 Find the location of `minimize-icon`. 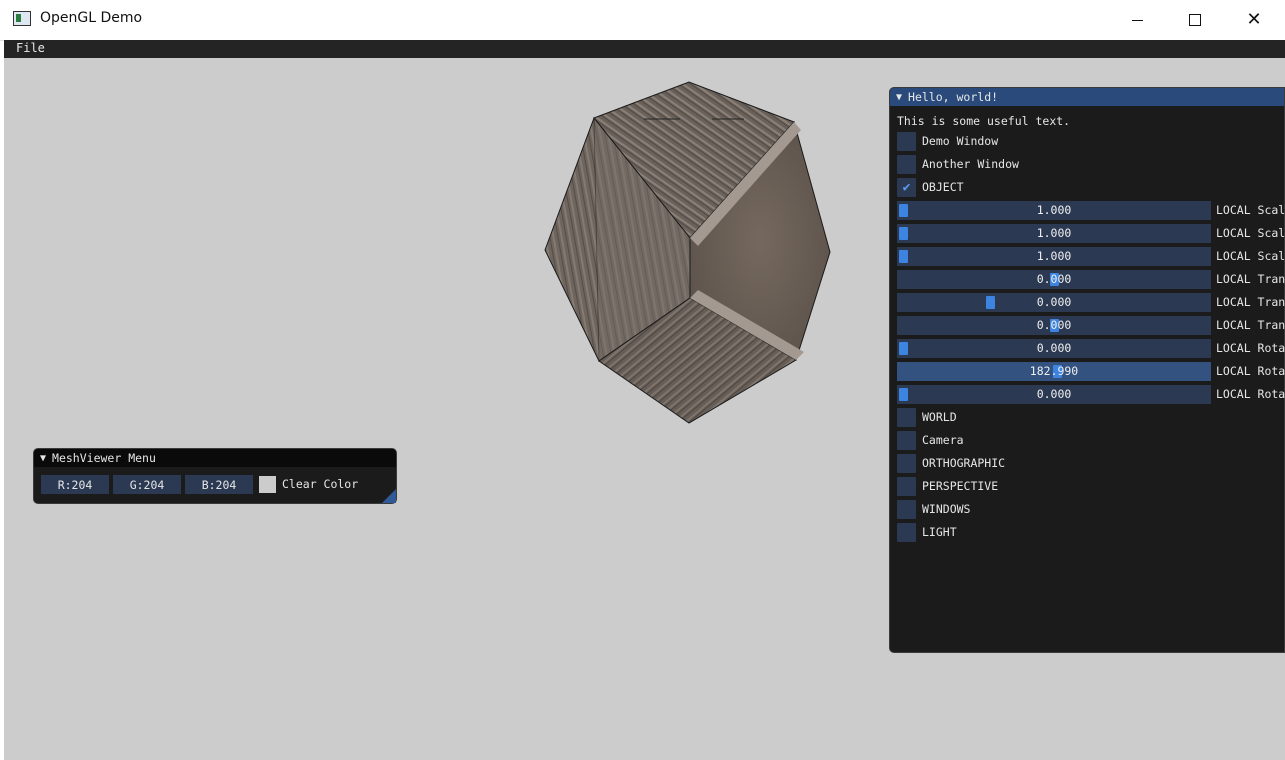

minimize-icon is located at coordinates (1137, 20).